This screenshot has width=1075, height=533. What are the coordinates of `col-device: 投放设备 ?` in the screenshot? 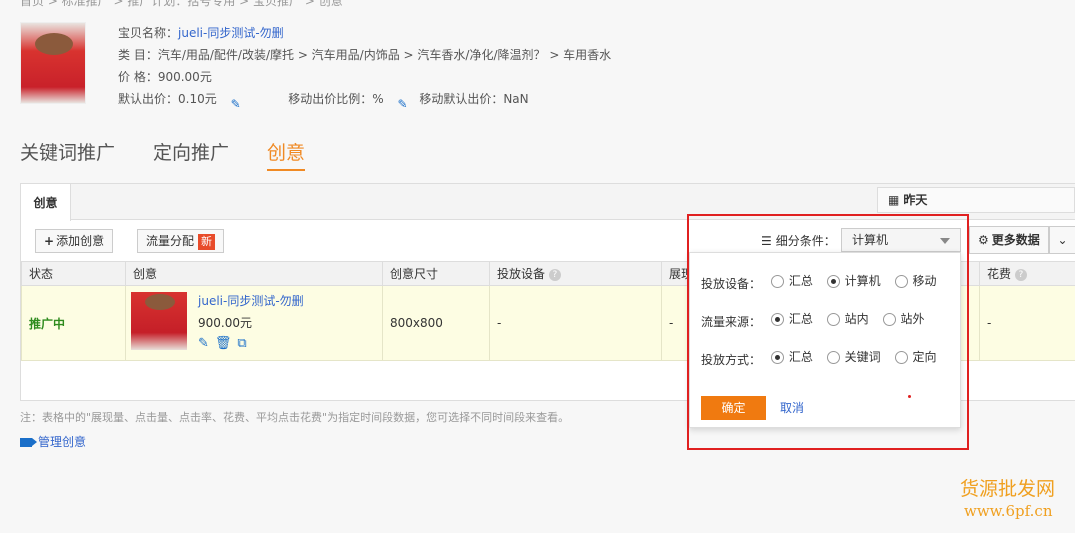 It's located at (575, 273).